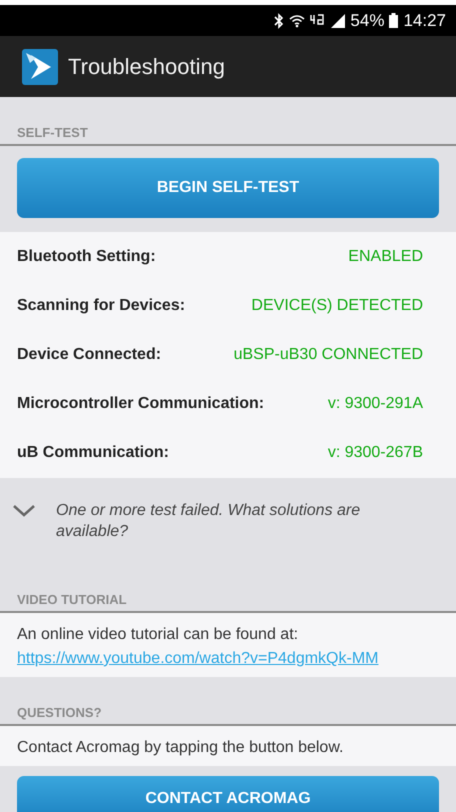 This screenshot has width=456, height=812. What do you see at coordinates (228, 794) in the screenshot?
I see `contact-acromag-button: CONTACT ACROMAG` at bounding box center [228, 794].